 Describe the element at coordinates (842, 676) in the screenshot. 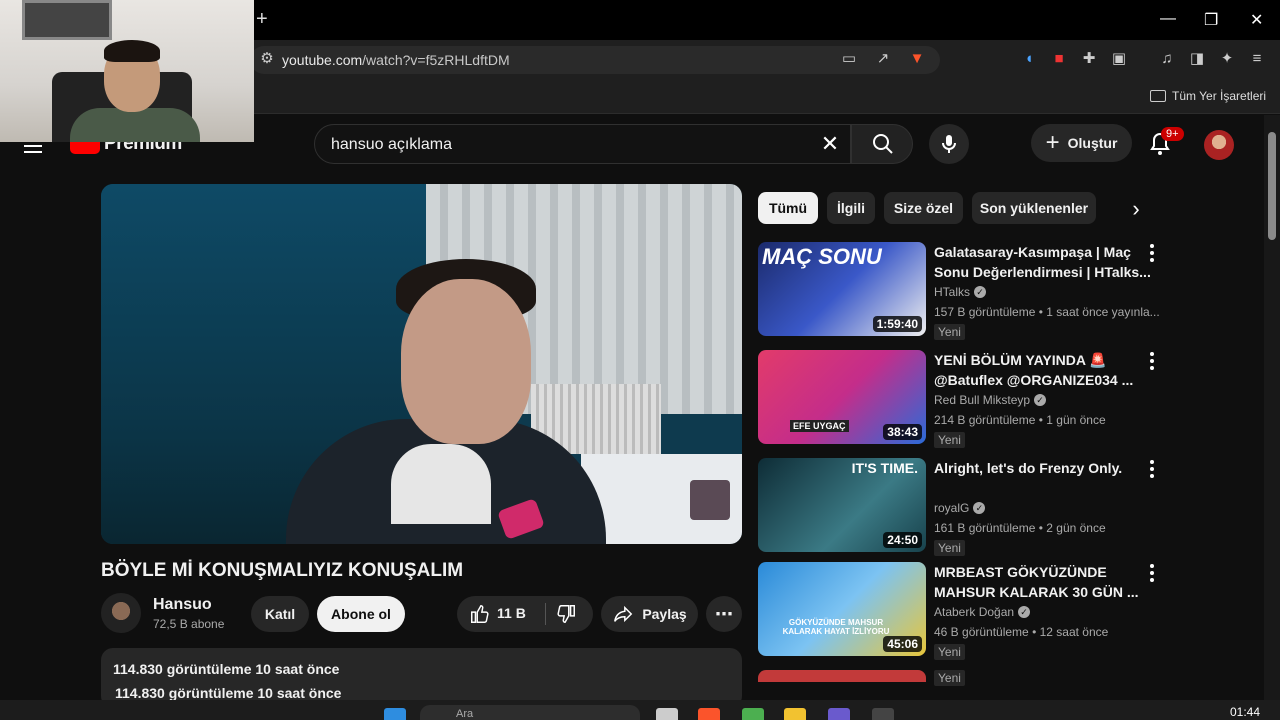

I see `video-thumbnail-partial` at that location.